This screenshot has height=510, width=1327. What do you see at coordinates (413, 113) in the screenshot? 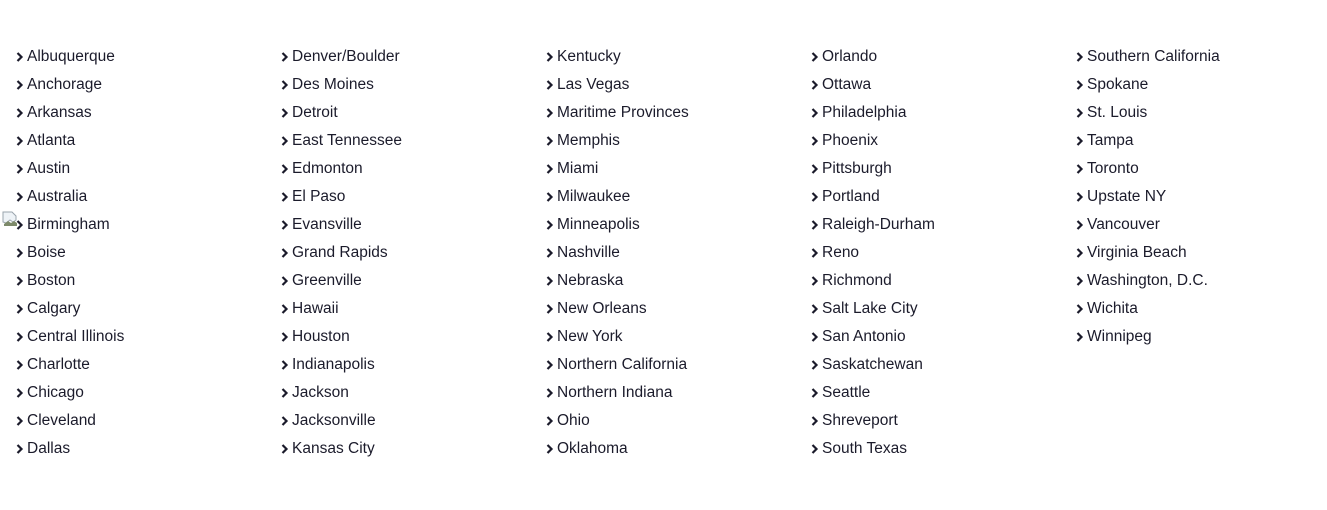
I see `location-link: Detroit` at bounding box center [413, 113].